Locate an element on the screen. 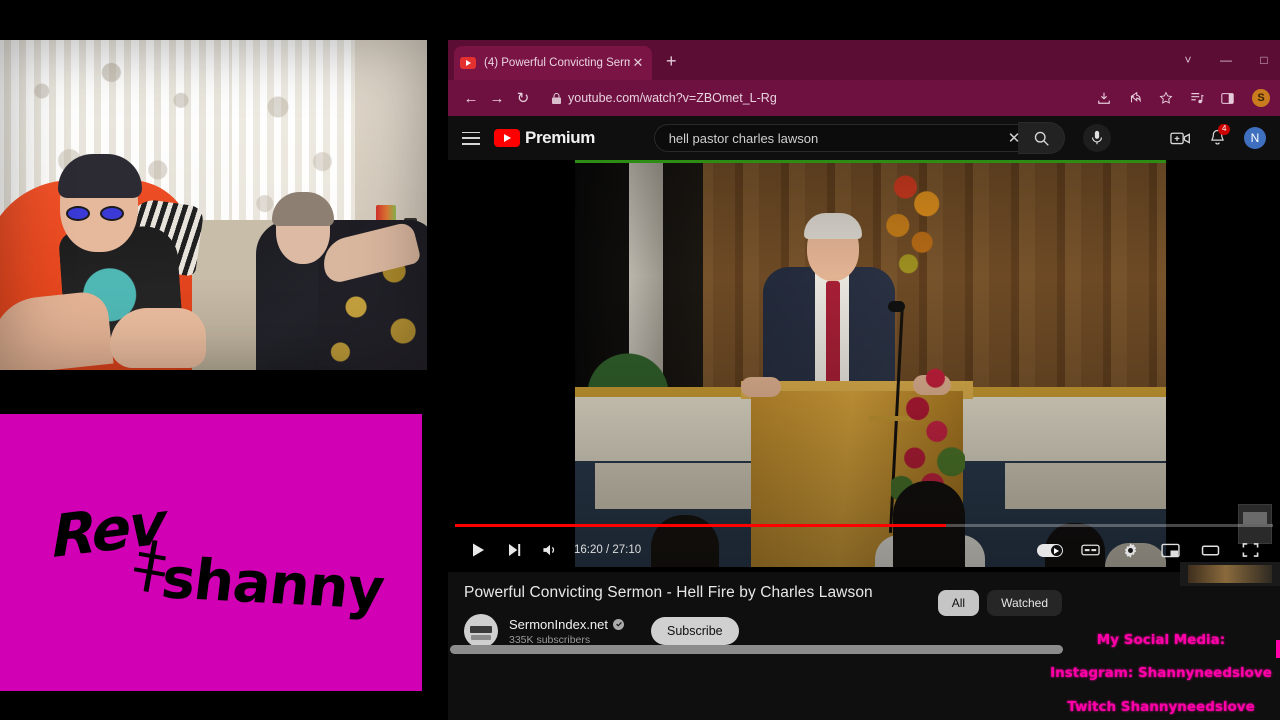 The width and height of the screenshot is (1280, 720). bookmark-star-icon is located at coordinates (1168, 98).